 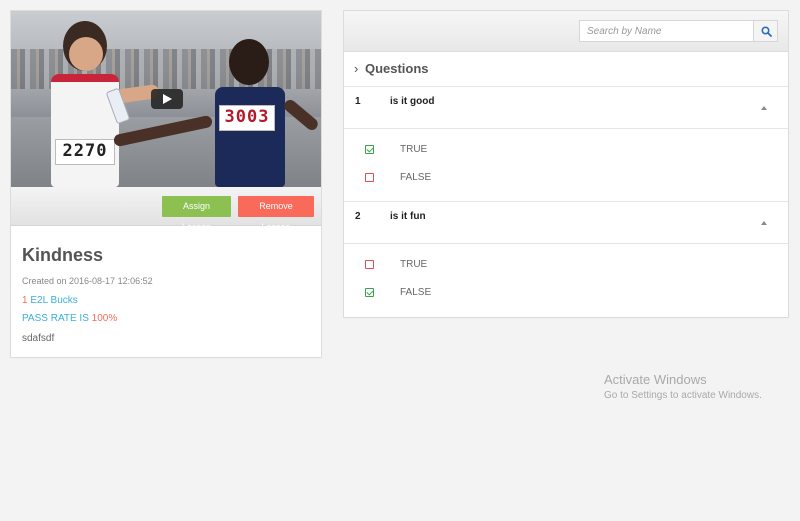 I want to click on pass-rate-value: 100%, so click(x=104, y=318).